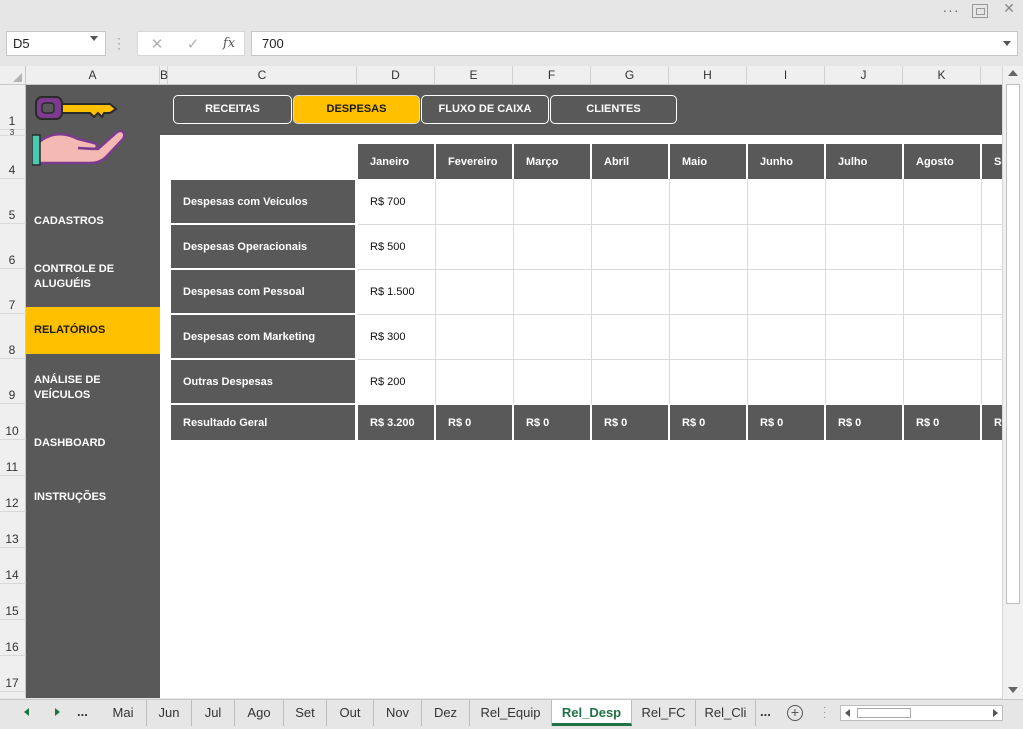 The image size is (1023, 729). Describe the element at coordinates (26, 712) in the screenshot. I see `previous-sheet-icon` at that location.